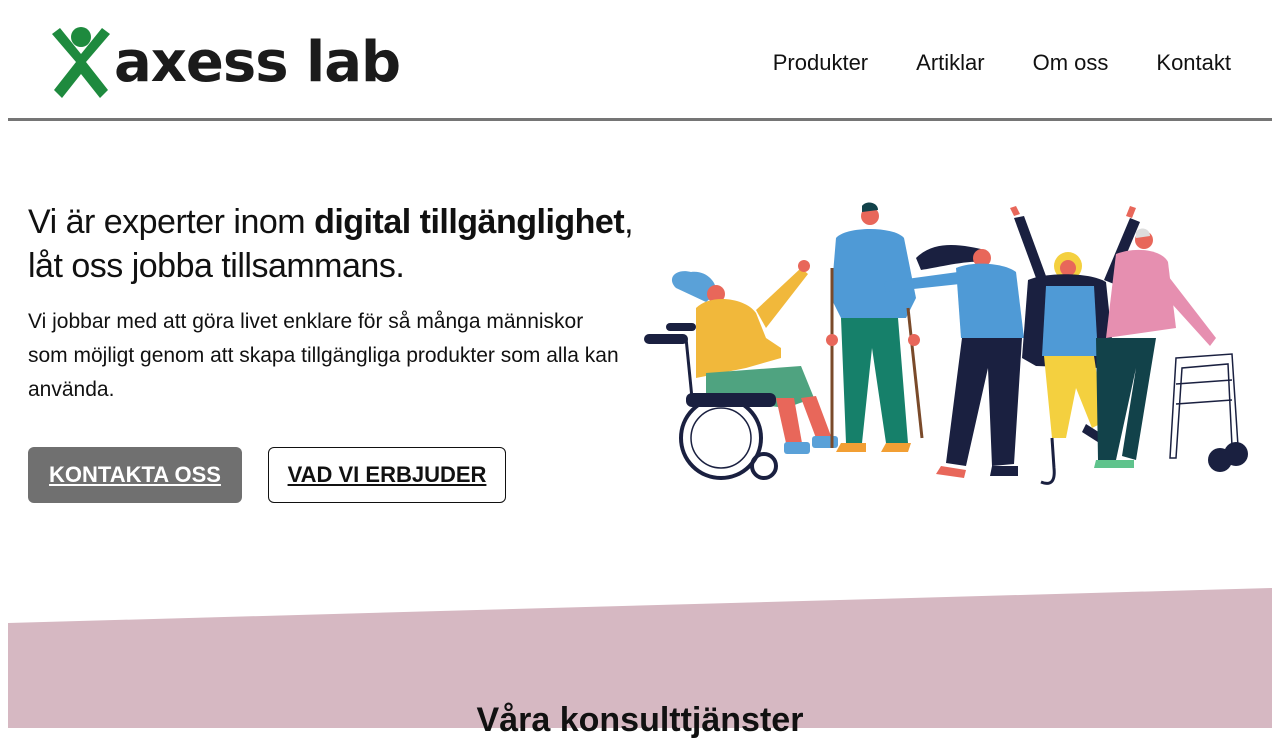 Image resolution: width=1280 pixels, height=740 pixels. Describe the element at coordinates (1171, 350) in the screenshot. I see `elderly-person-walker-figure` at that location.